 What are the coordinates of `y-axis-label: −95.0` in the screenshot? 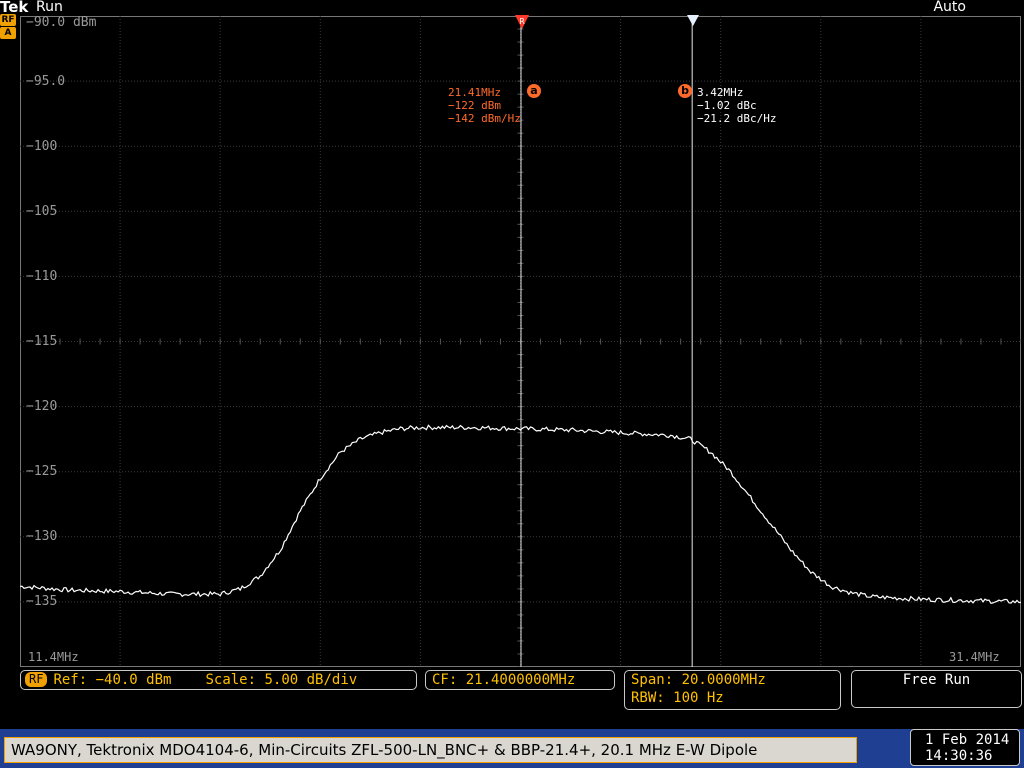 It's located at (46, 81).